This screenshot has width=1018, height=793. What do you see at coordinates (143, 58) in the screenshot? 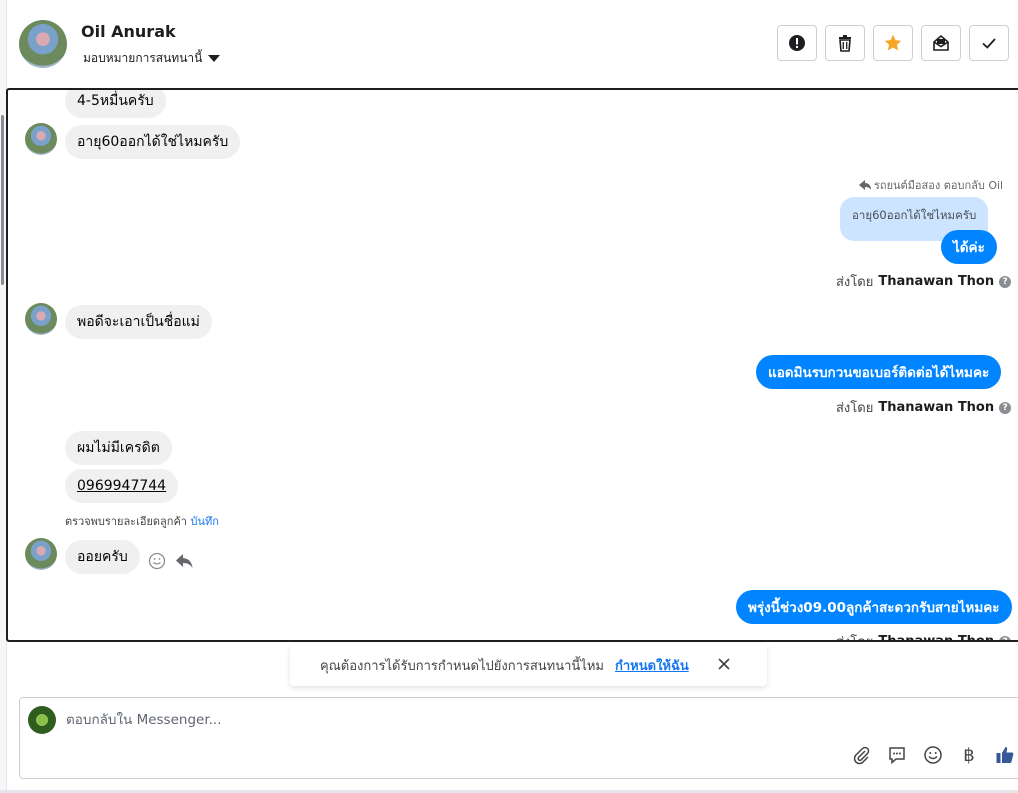
I see `assign-label: มอบหมายการสนทนานี้` at bounding box center [143, 58].